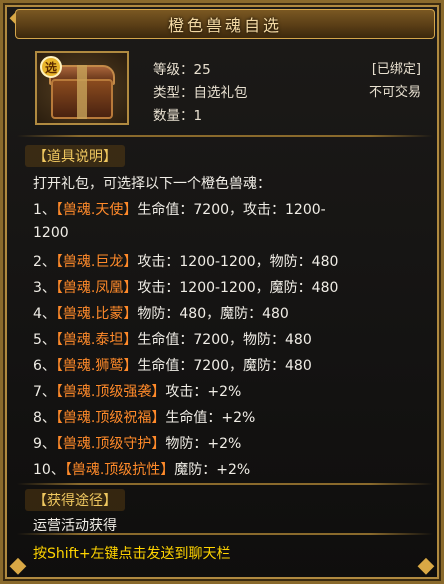  What do you see at coordinates (172, 340) in the screenshot?
I see `list-item: 5、【兽魂.泰坦】生命值：7200，物防：480` at bounding box center [172, 340].